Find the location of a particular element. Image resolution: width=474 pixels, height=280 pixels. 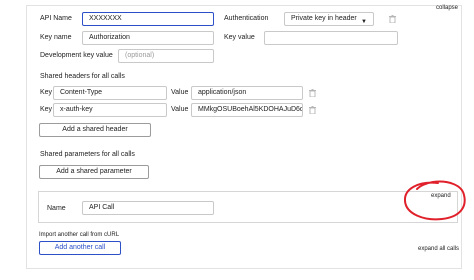

chevron-down-icon: ▼ is located at coordinates (364, 22).